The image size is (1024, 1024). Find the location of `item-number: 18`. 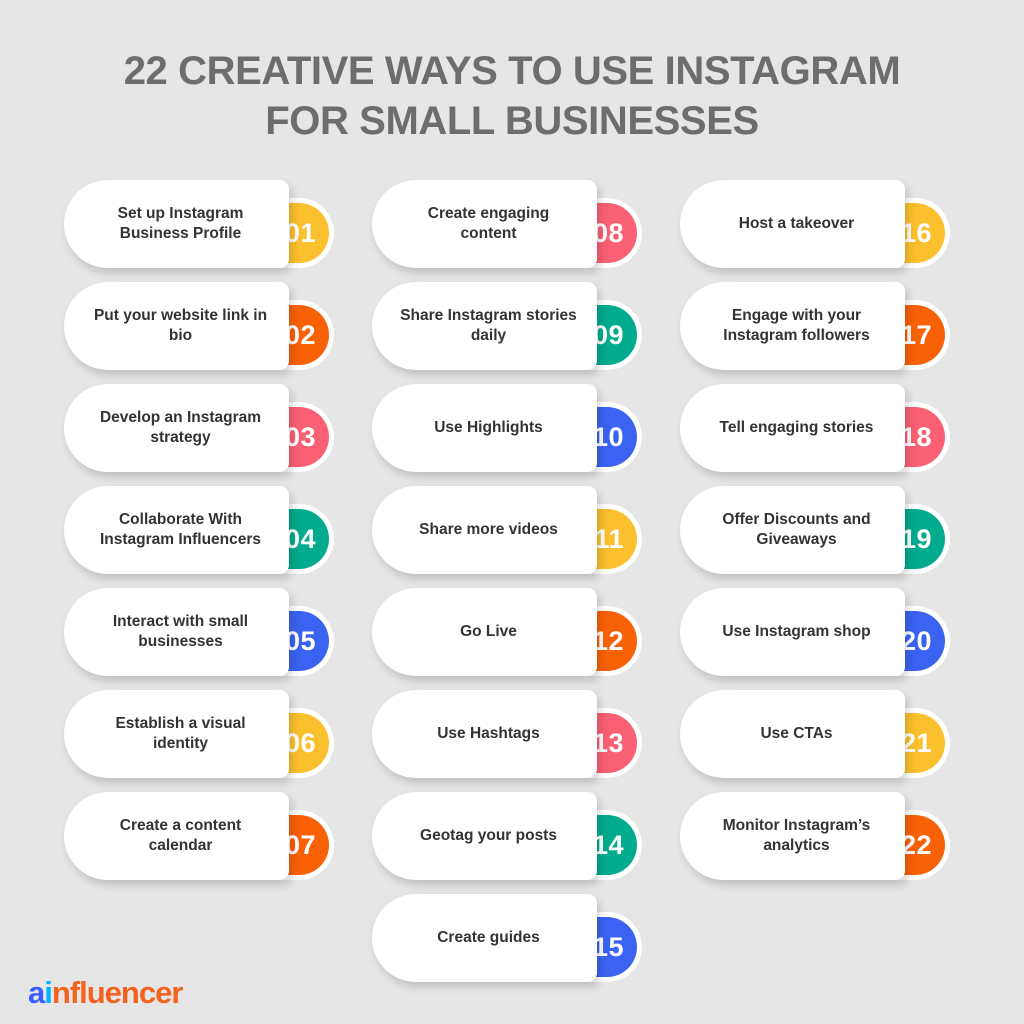

item-number: 18 is located at coordinates (916, 436).